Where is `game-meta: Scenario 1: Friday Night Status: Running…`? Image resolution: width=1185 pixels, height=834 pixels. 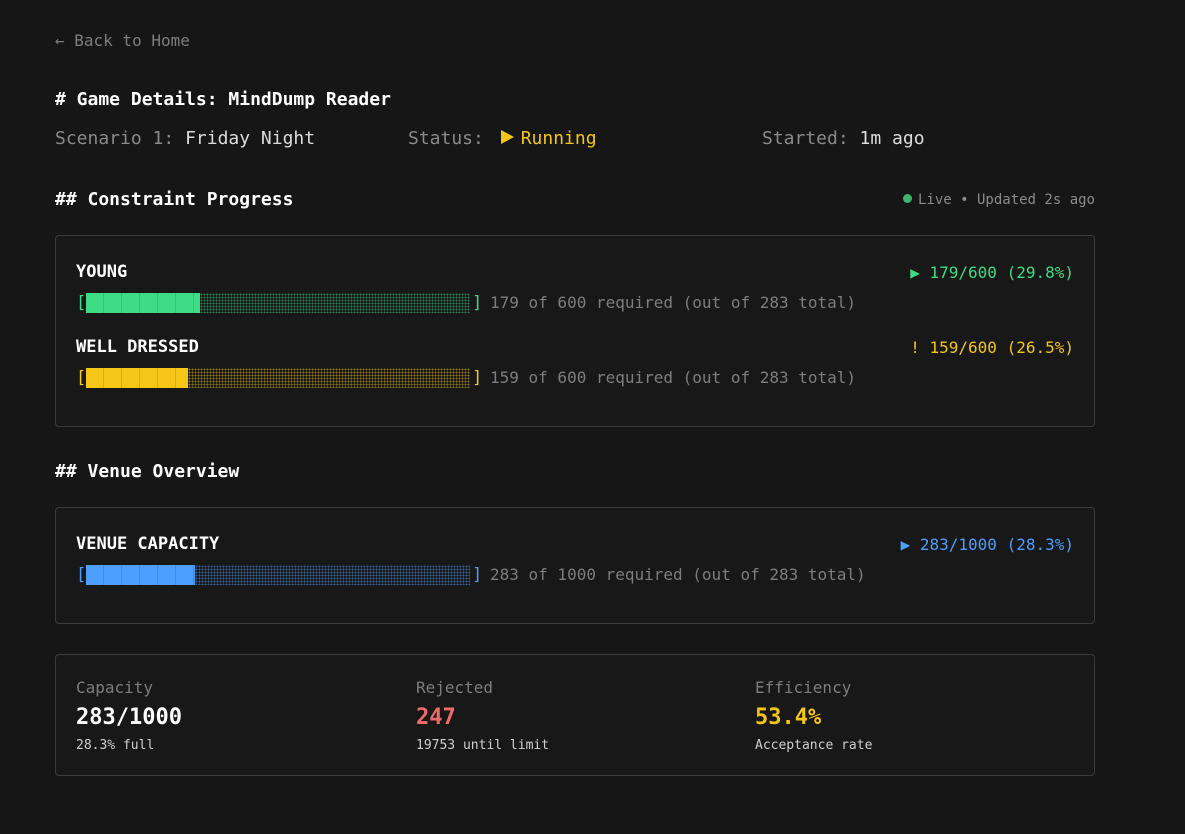 game-meta: Scenario 1: Friday Night Status: Running… is located at coordinates (575, 140).